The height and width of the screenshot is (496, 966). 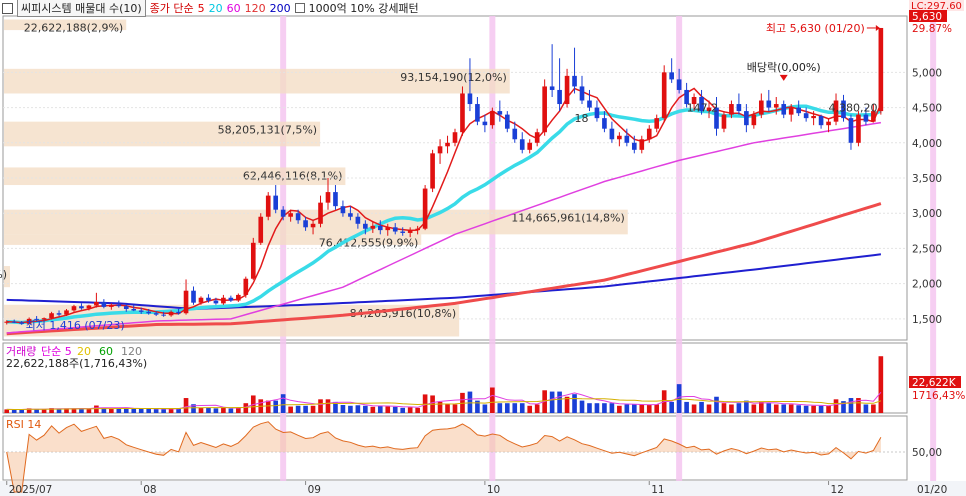 What do you see at coordinates (815, 28) in the screenshot?
I see `high-price-label: 최고 5,630 (01/20)` at bounding box center [815, 28].